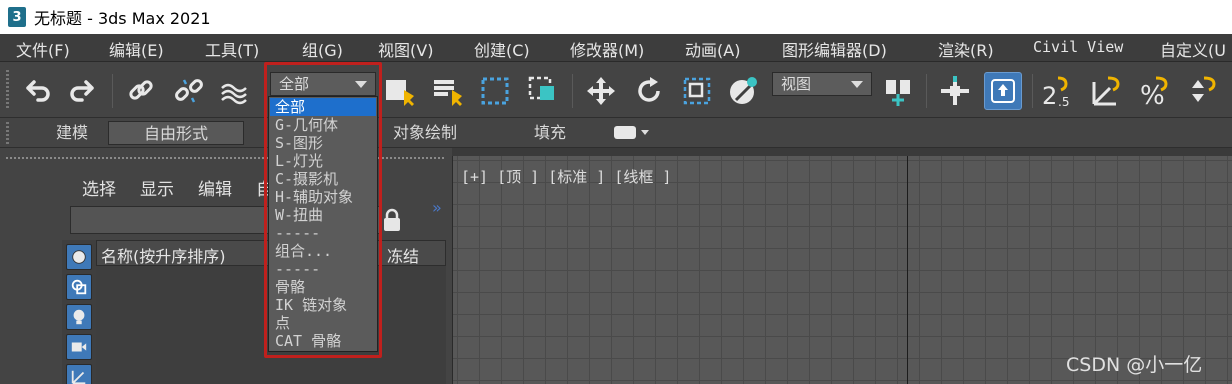 Image resolution: width=1232 pixels, height=384 pixels. I want to click on menu-rendering: 渲染(R), so click(966, 49).